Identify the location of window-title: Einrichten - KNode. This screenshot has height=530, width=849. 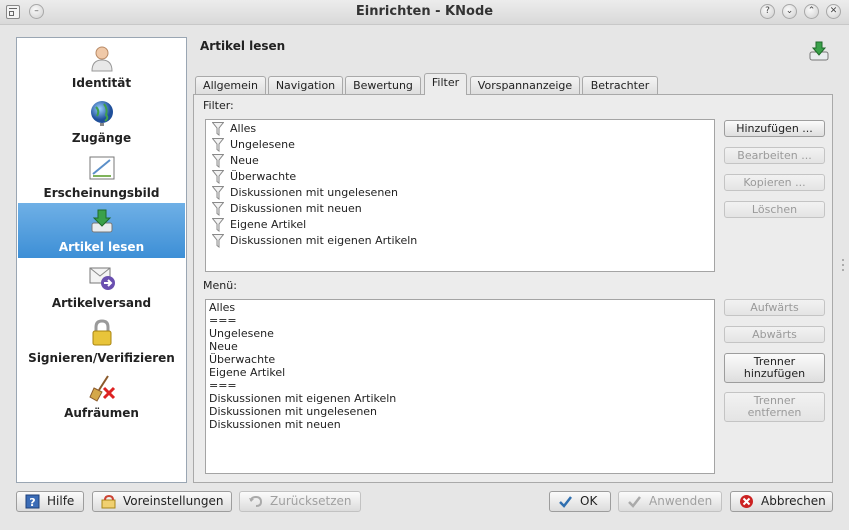
(424, 11).